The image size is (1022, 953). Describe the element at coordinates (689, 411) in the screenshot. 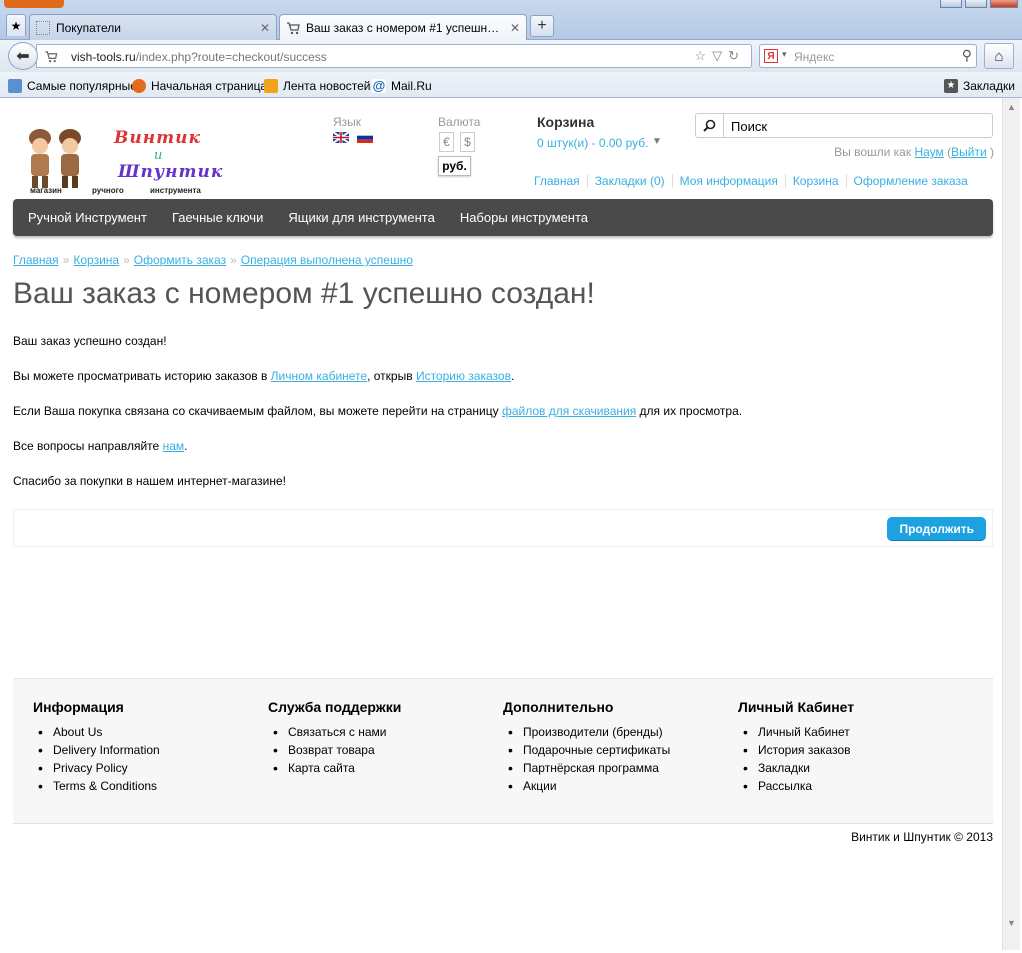

I see `text: для их просмотра.` at that location.